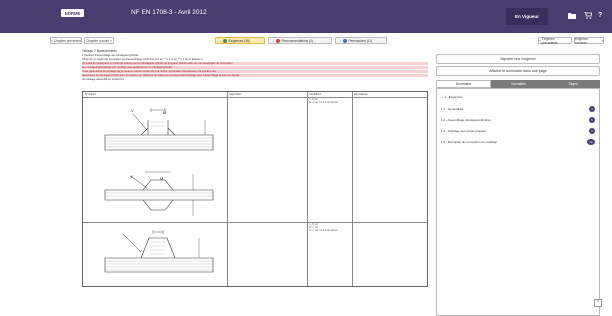 This screenshot has width=612, height=316. I want to click on tab-normatifs: Normatifs, so click(518, 84).